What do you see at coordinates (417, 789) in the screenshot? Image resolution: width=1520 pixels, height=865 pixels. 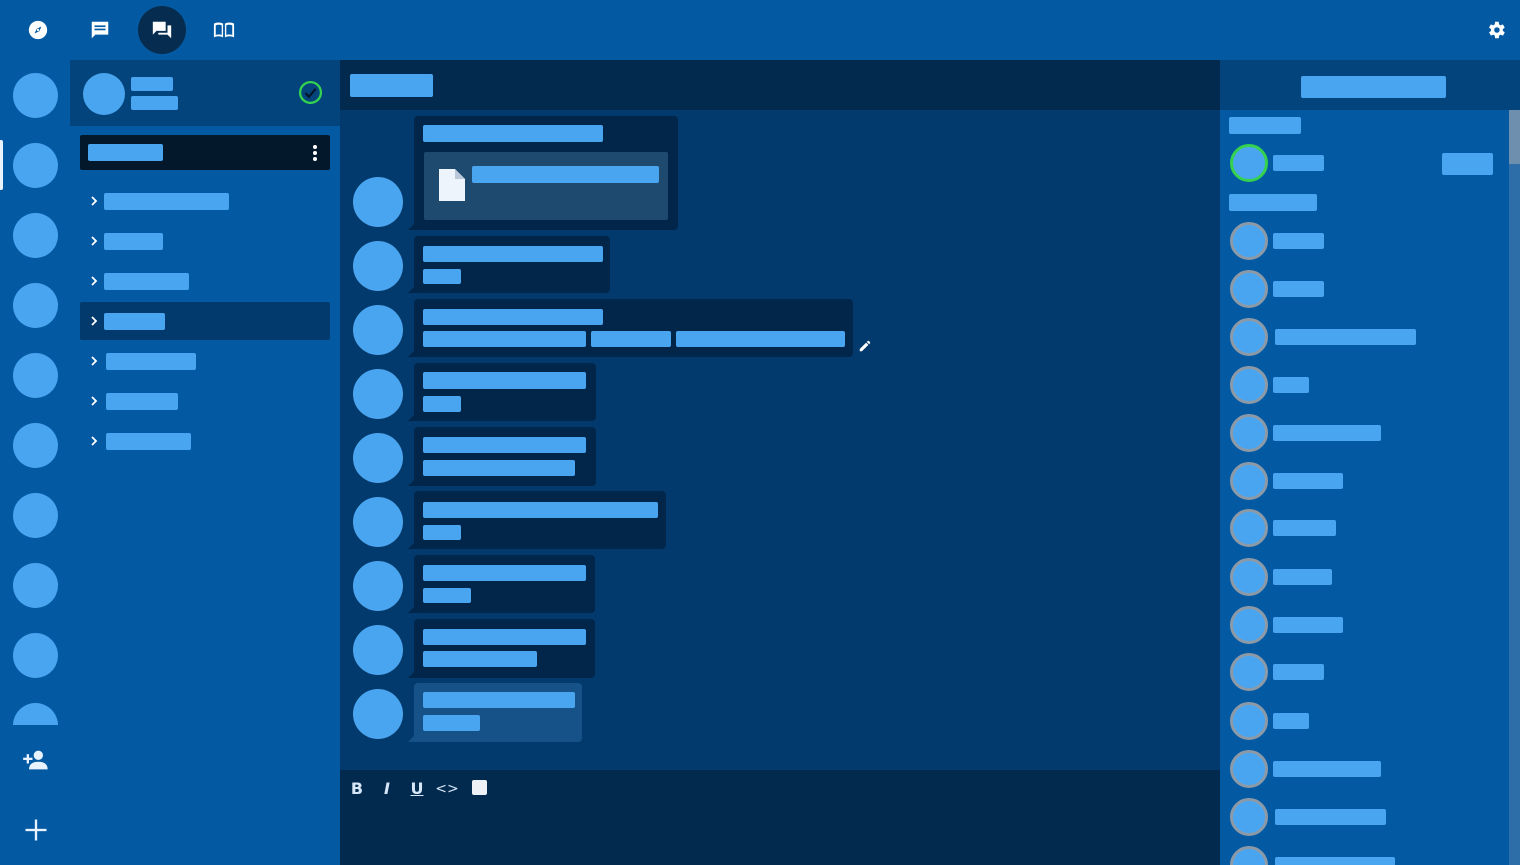 I see `underline-button: U` at bounding box center [417, 789].